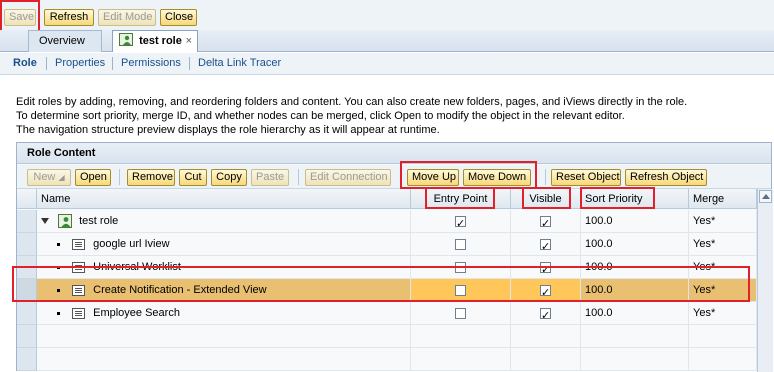  I want to click on row-name: Employee Search, so click(136, 313).